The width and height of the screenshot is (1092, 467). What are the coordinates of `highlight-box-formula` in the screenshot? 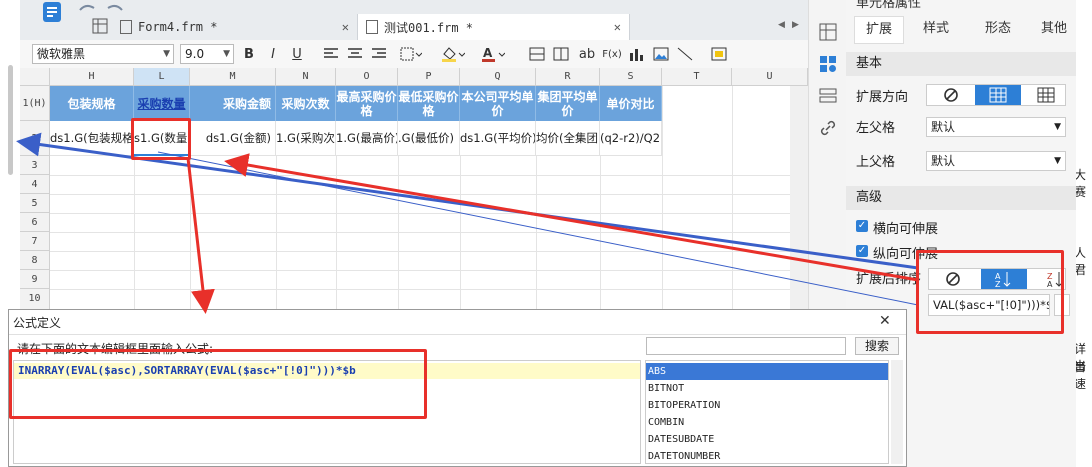 It's located at (218, 384).